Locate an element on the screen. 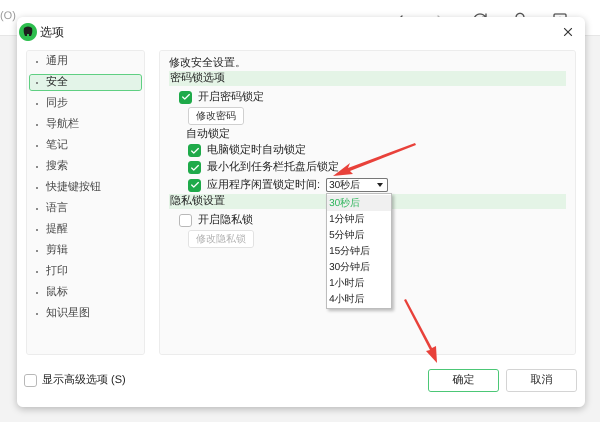 The height and width of the screenshot is (422, 600). sidebar-item: 同步 is located at coordinates (85, 103).